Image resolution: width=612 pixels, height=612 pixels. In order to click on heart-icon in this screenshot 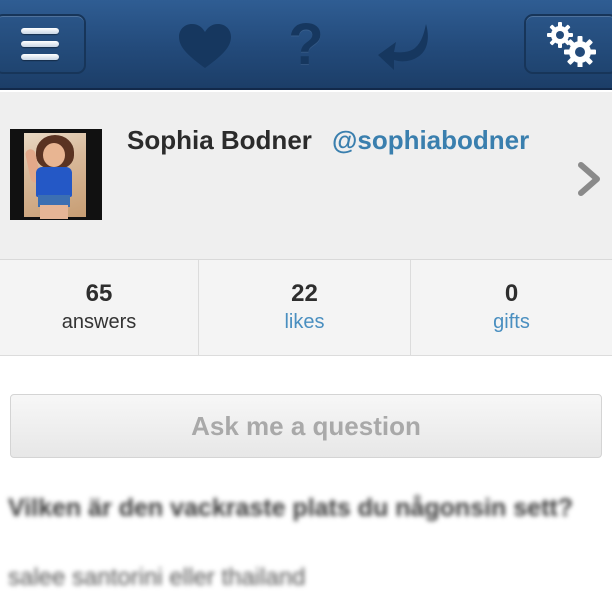, I will do `click(205, 47)`.